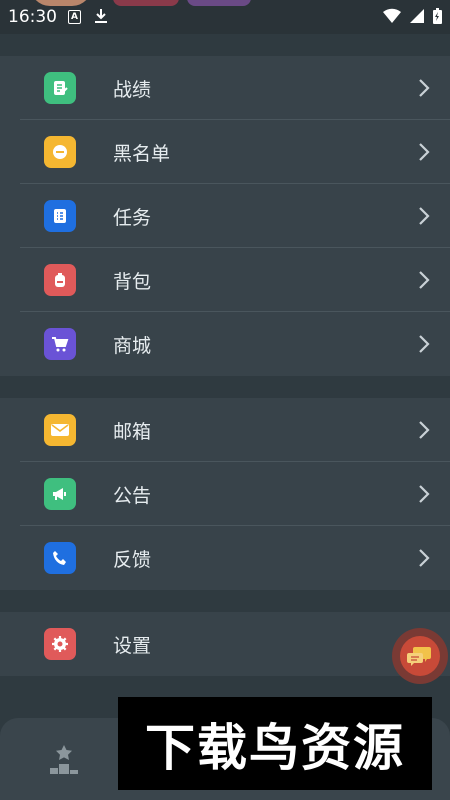 Image resolution: width=450 pixels, height=800 pixels. What do you see at coordinates (60, 644) in the screenshot?
I see `settings-icon` at bounding box center [60, 644].